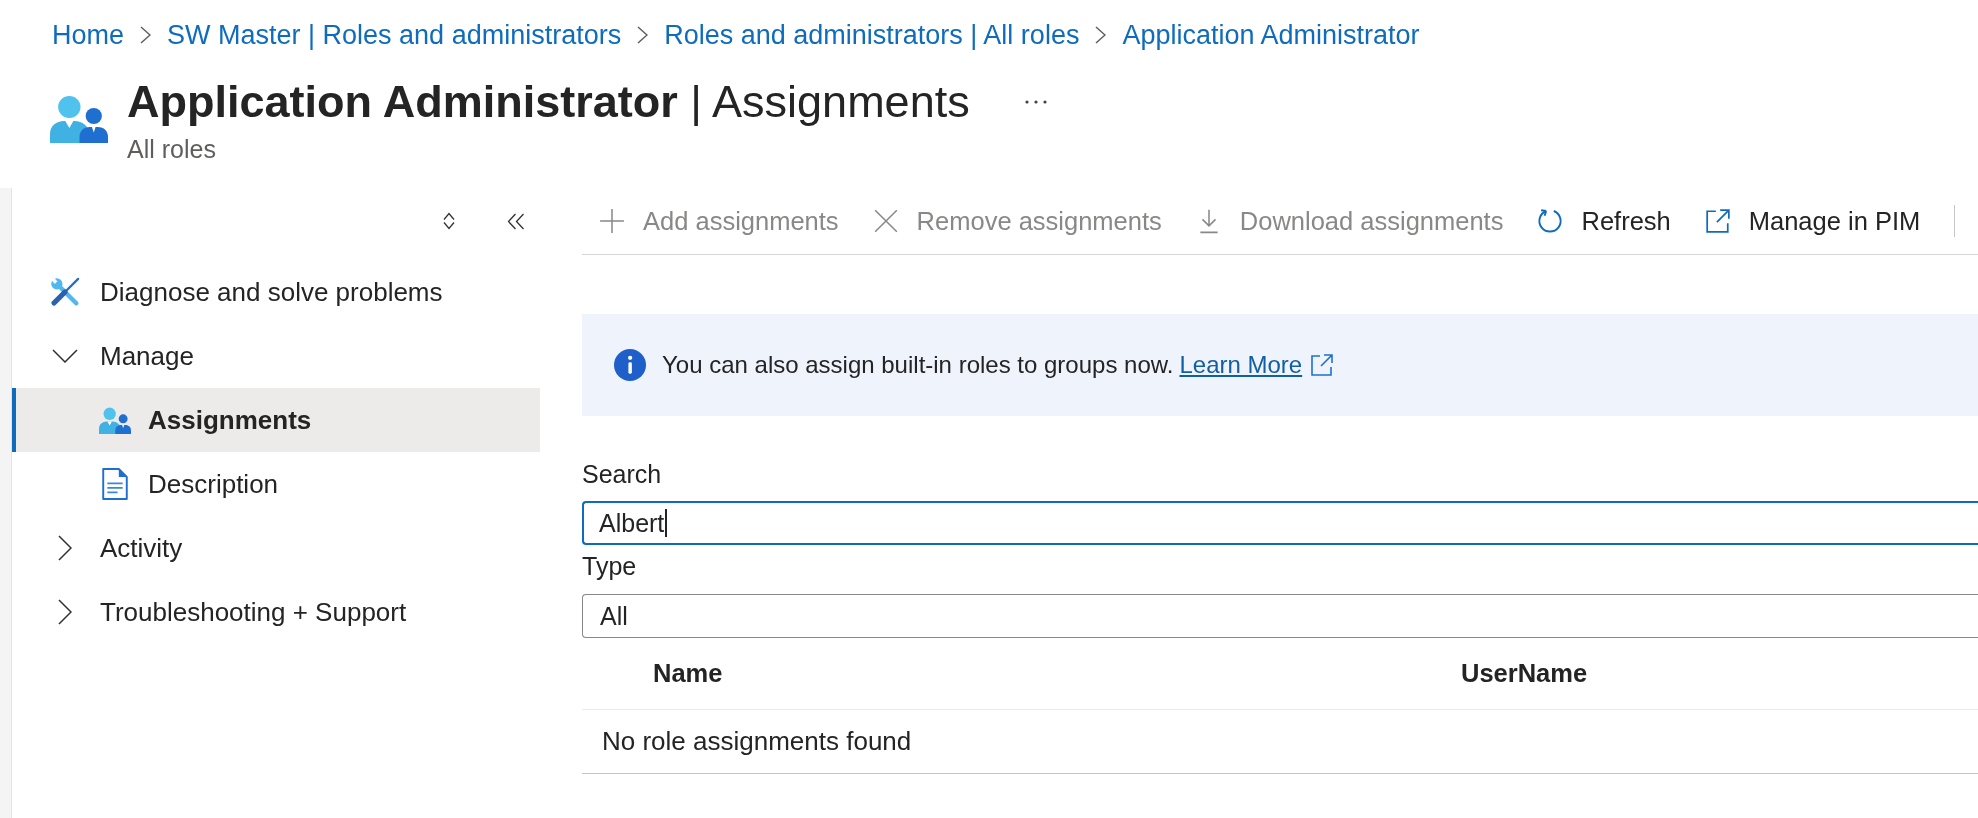 This screenshot has width=1978, height=818. Describe the element at coordinates (622, 474) in the screenshot. I see `field-label: Search` at that location.